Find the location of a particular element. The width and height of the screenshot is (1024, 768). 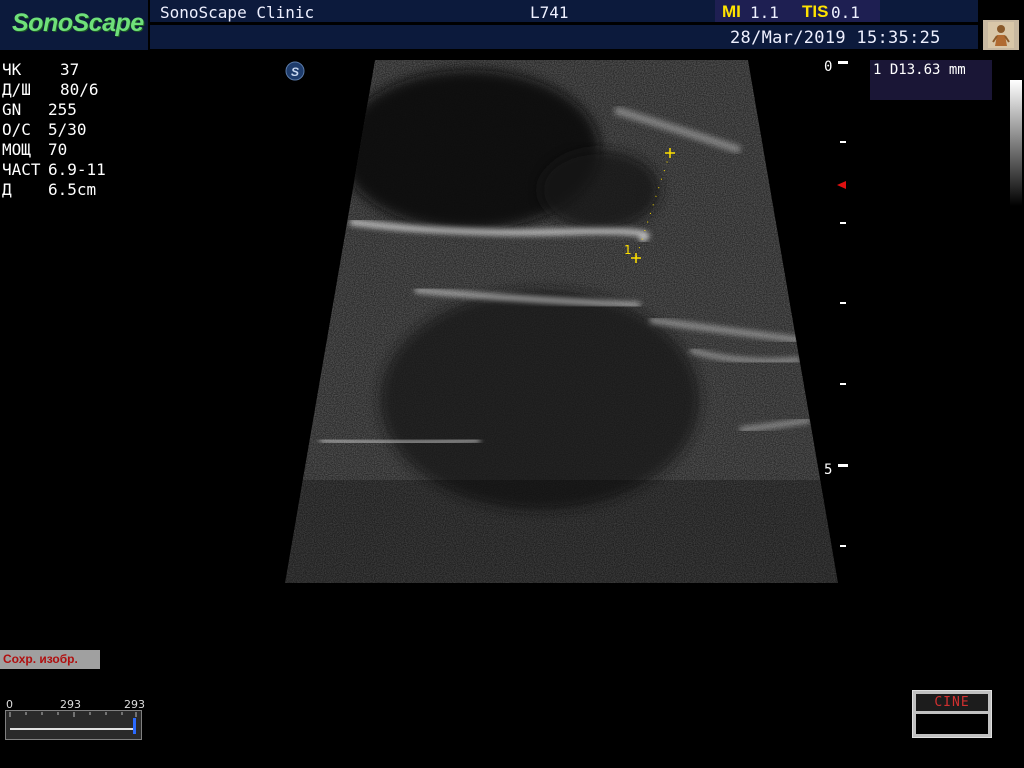

depth-scale is located at coordinates (842, 304).